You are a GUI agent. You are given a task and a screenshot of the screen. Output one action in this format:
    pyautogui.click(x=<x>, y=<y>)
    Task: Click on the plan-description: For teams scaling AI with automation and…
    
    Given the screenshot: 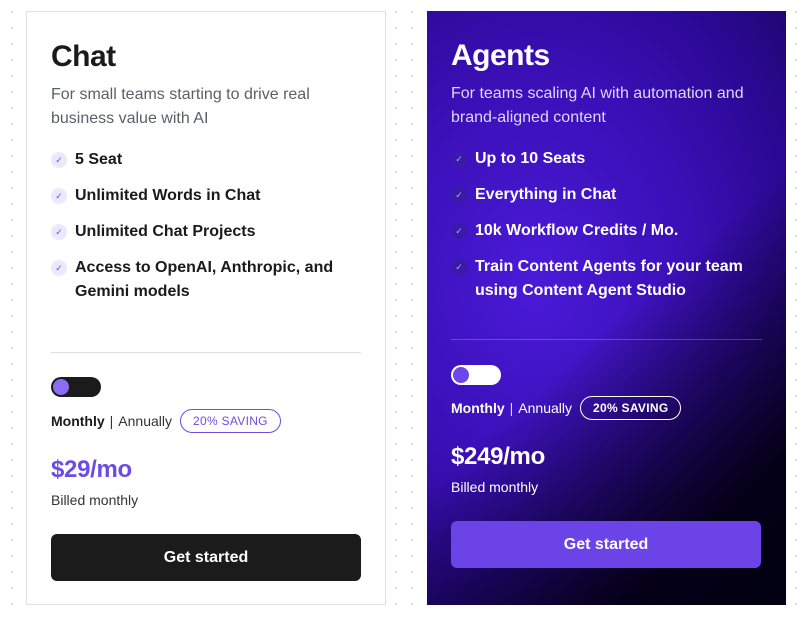 What is the action you would take?
    pyautogui.click(x=597, y=105)
    